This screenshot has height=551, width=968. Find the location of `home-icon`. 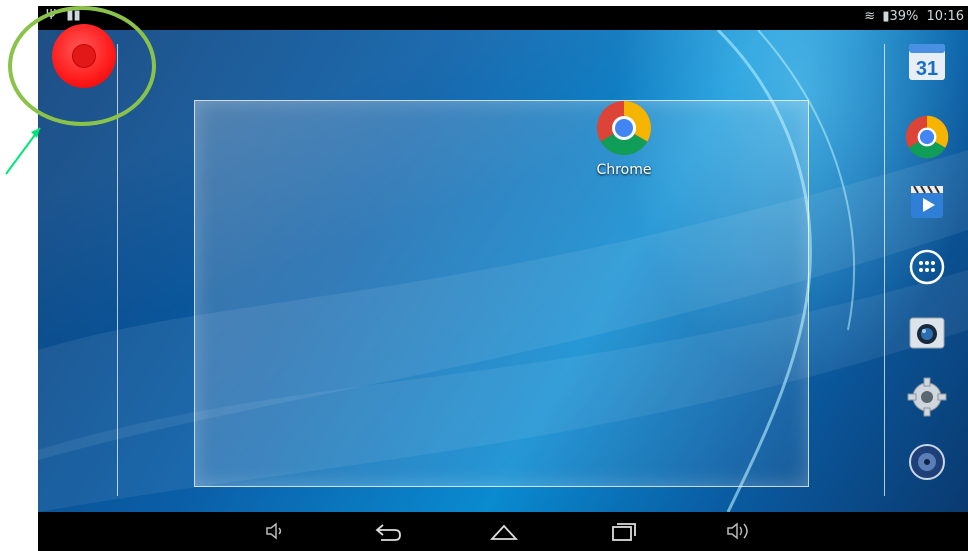

home-icon is located at coordinates (504, 531).